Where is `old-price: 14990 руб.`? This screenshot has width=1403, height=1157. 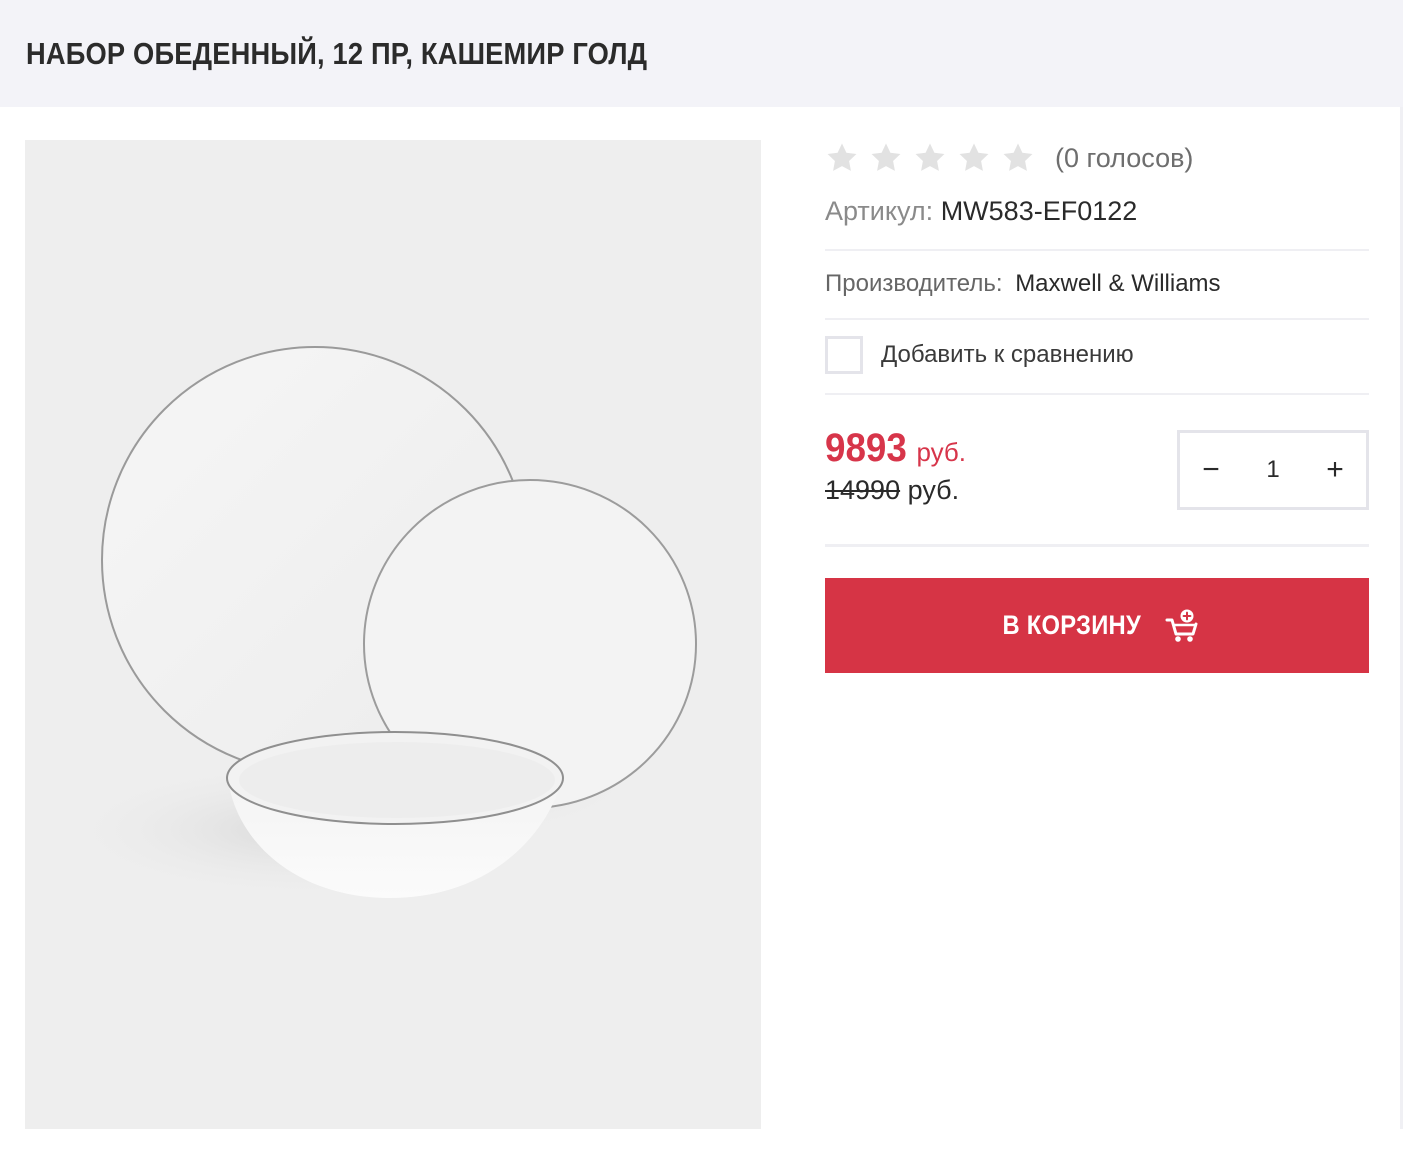
old-price: 14990 руб. is located at coordinates (895, 490).